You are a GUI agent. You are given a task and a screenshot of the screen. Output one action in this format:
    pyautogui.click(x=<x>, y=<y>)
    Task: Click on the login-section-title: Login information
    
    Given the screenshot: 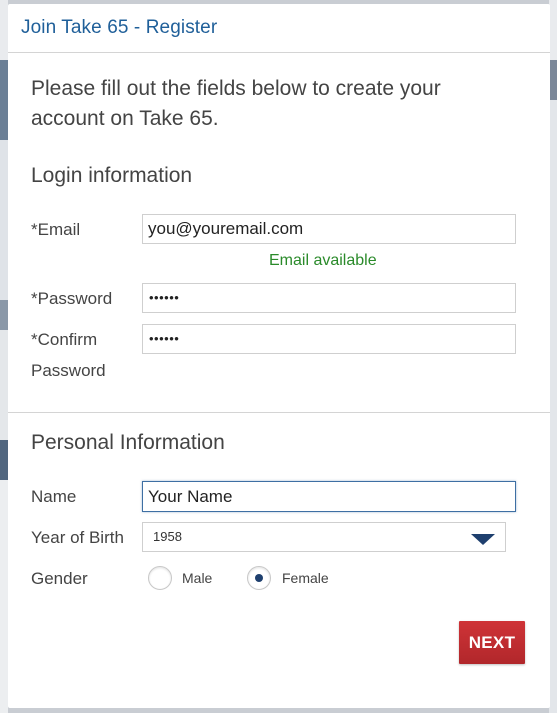 What is the action you would take?
    pyautogui.click(x=112, y=175)
    